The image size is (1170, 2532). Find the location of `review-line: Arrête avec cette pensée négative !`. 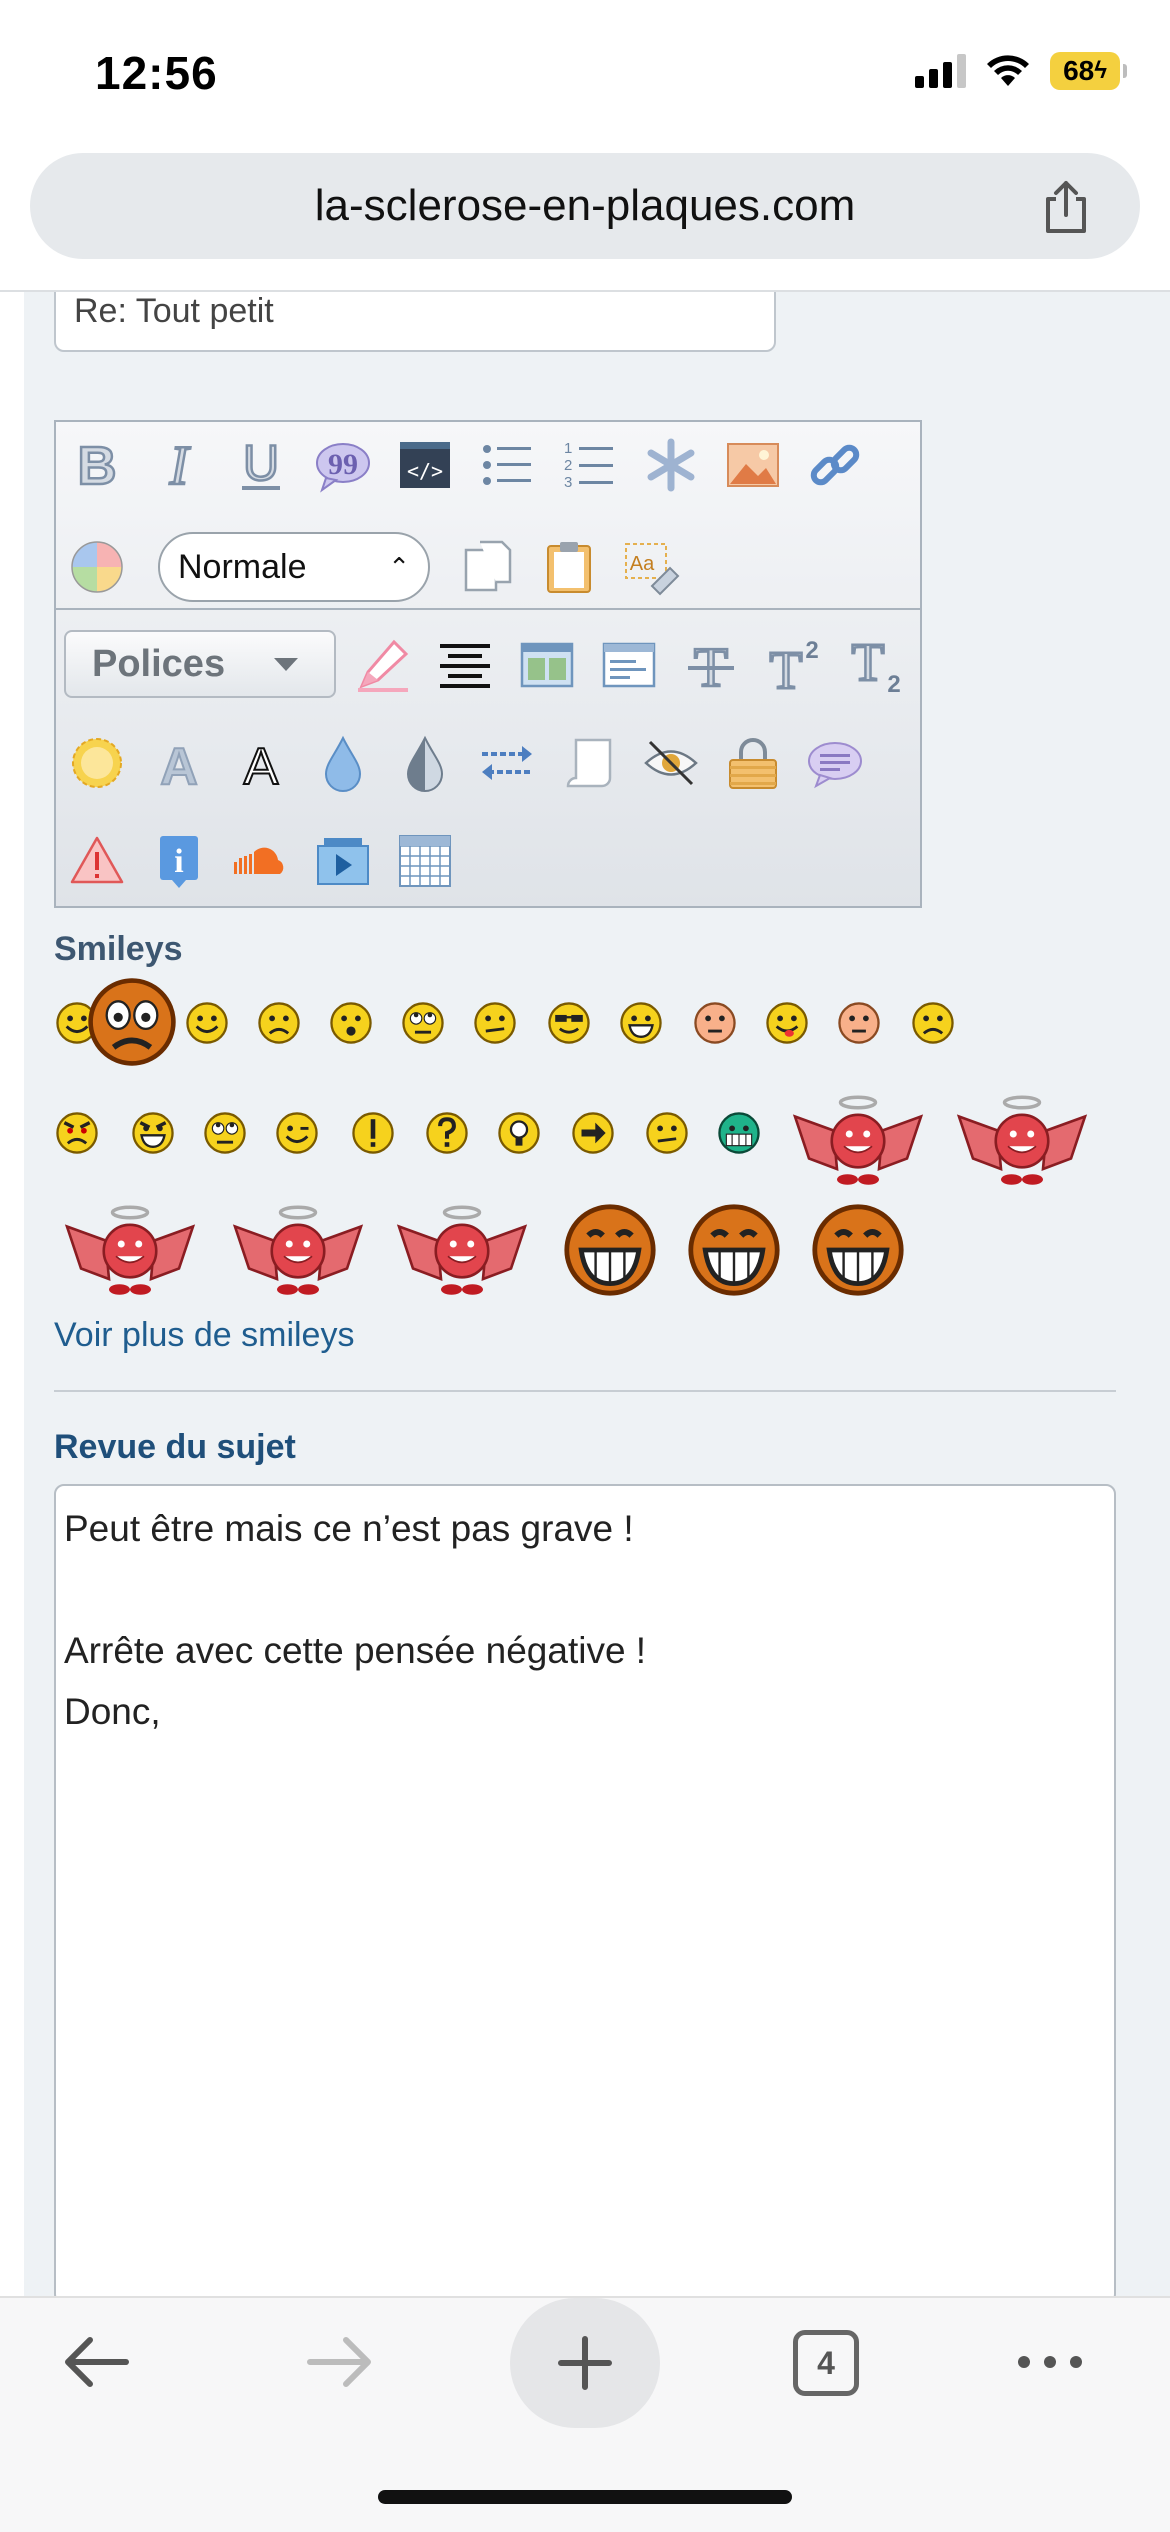

review-line: Arrête avec cette pensée négative ! is located at coordinates (355, 1650).